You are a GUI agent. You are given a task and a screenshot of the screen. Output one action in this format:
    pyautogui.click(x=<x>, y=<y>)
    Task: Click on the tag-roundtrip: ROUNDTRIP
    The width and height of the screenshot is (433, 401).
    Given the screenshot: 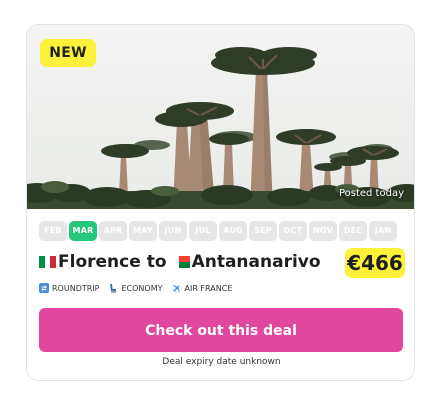 What is the action you would take?
    pyautogui.click(x=69, y=288)
    